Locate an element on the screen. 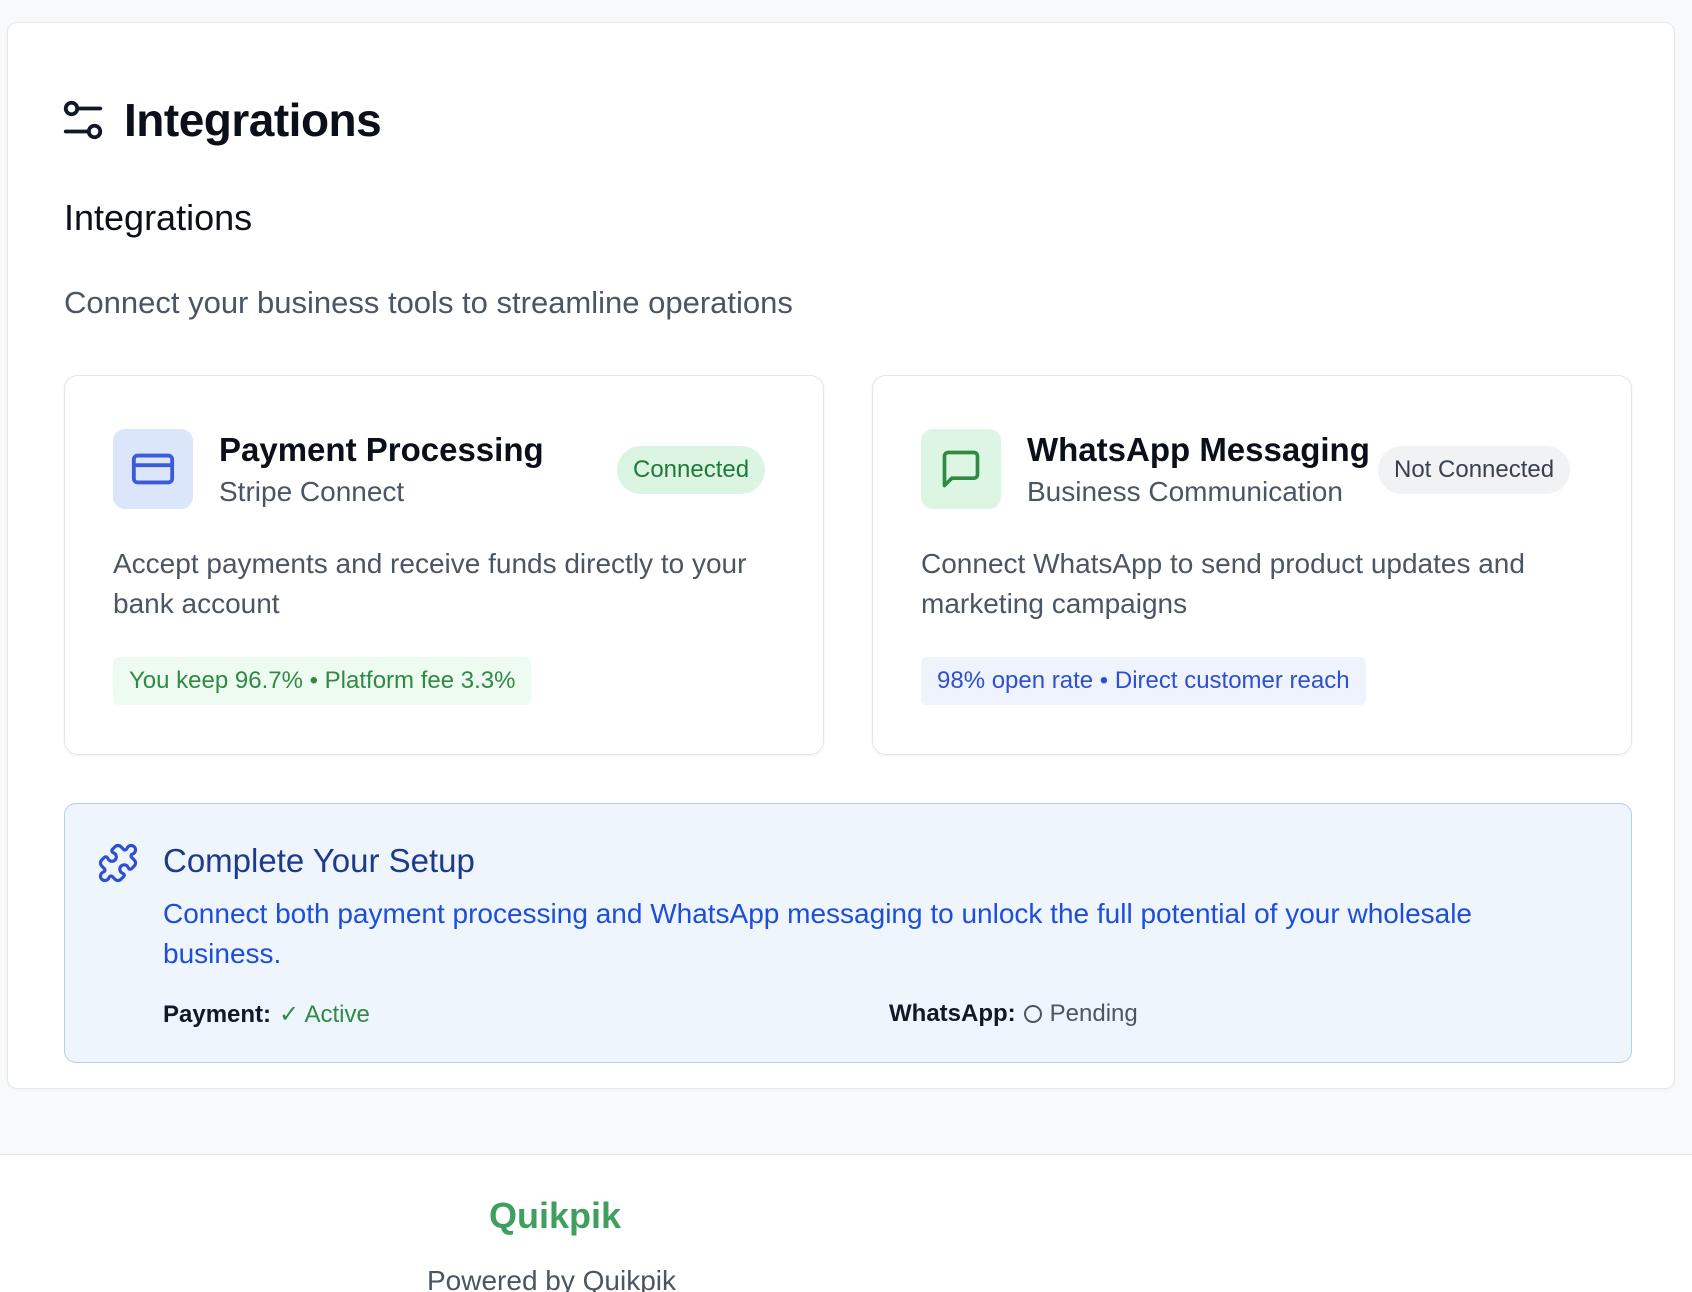 The height and width of the screenshot is (1292, 1692). message-icon-box is located at coordinates (961, 469).